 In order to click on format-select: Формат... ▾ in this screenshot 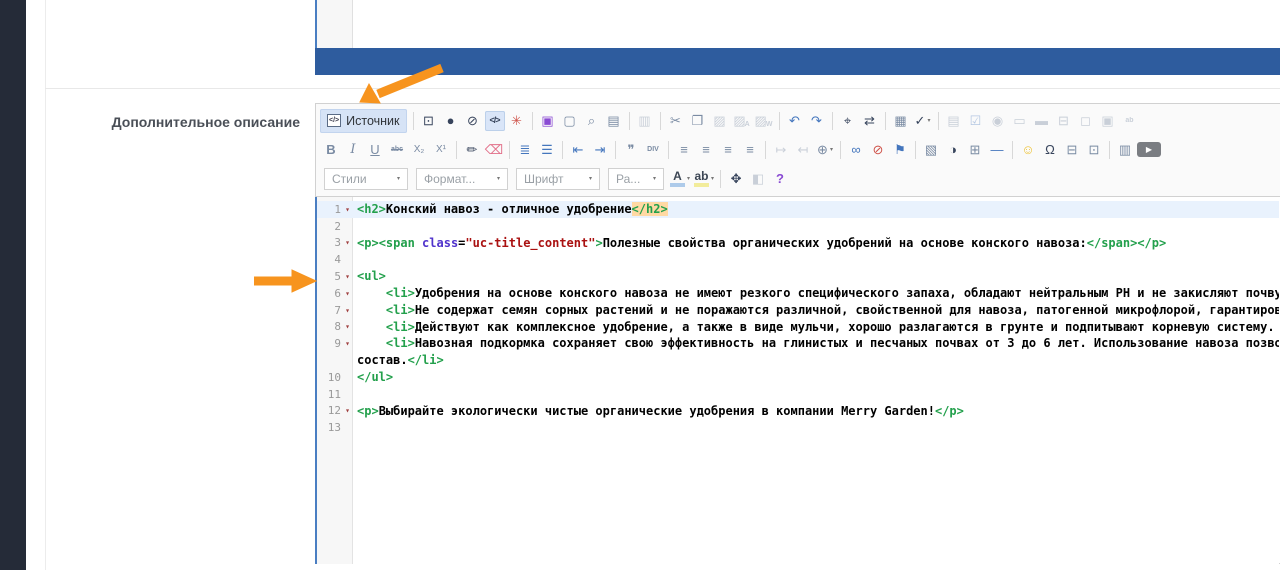, I will do `click(462, 178)`.